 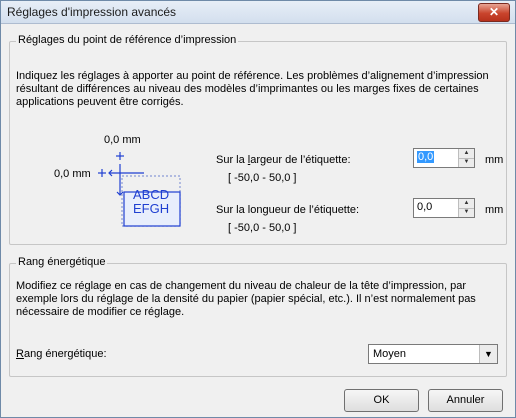 What do you see at coordinates (20, 354) in the screenshot?
I see `energy-rank-access-key: R` at bounding box center [20, 354].